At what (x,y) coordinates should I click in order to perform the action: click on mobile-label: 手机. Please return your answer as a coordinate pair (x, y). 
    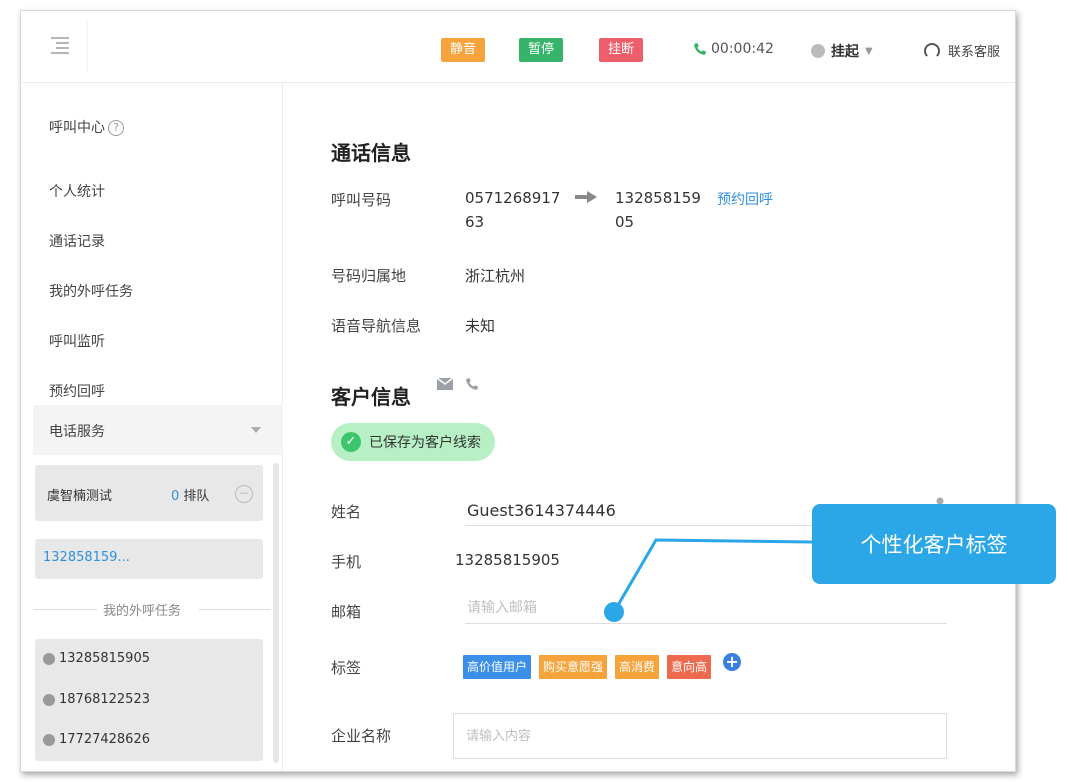
    Looking at the image, I should click on (346, 562).